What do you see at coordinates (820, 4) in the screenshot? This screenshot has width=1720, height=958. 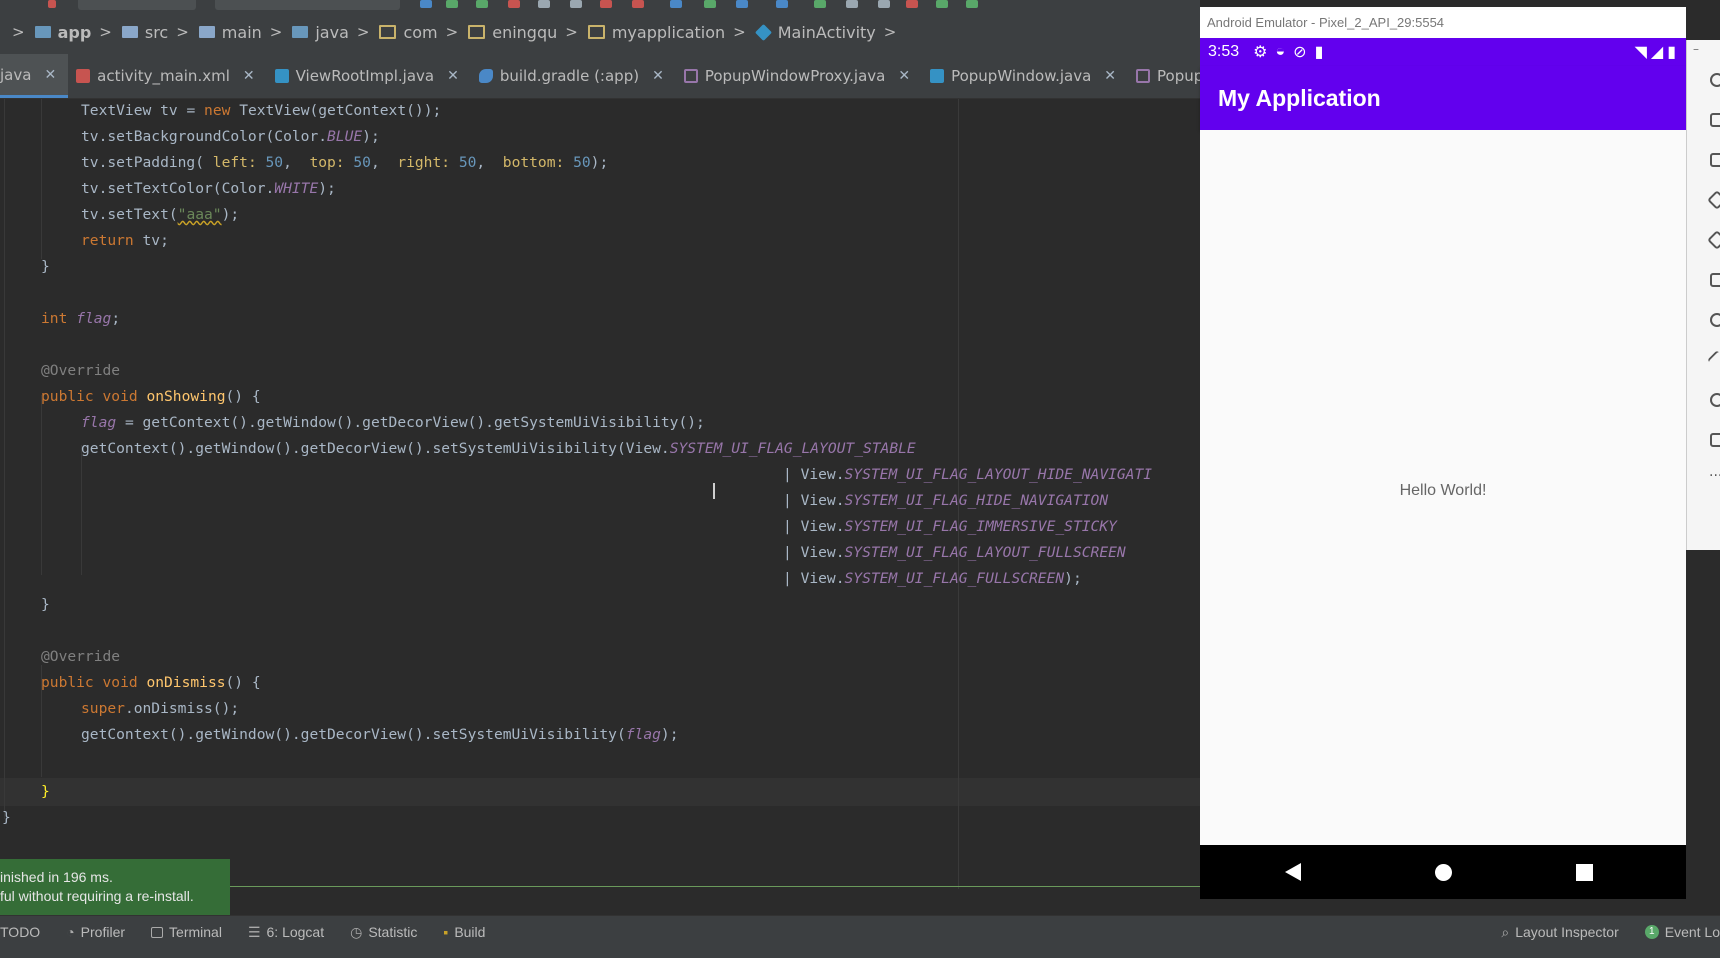 I see `layout-icon` at bounding box center [820, 4].